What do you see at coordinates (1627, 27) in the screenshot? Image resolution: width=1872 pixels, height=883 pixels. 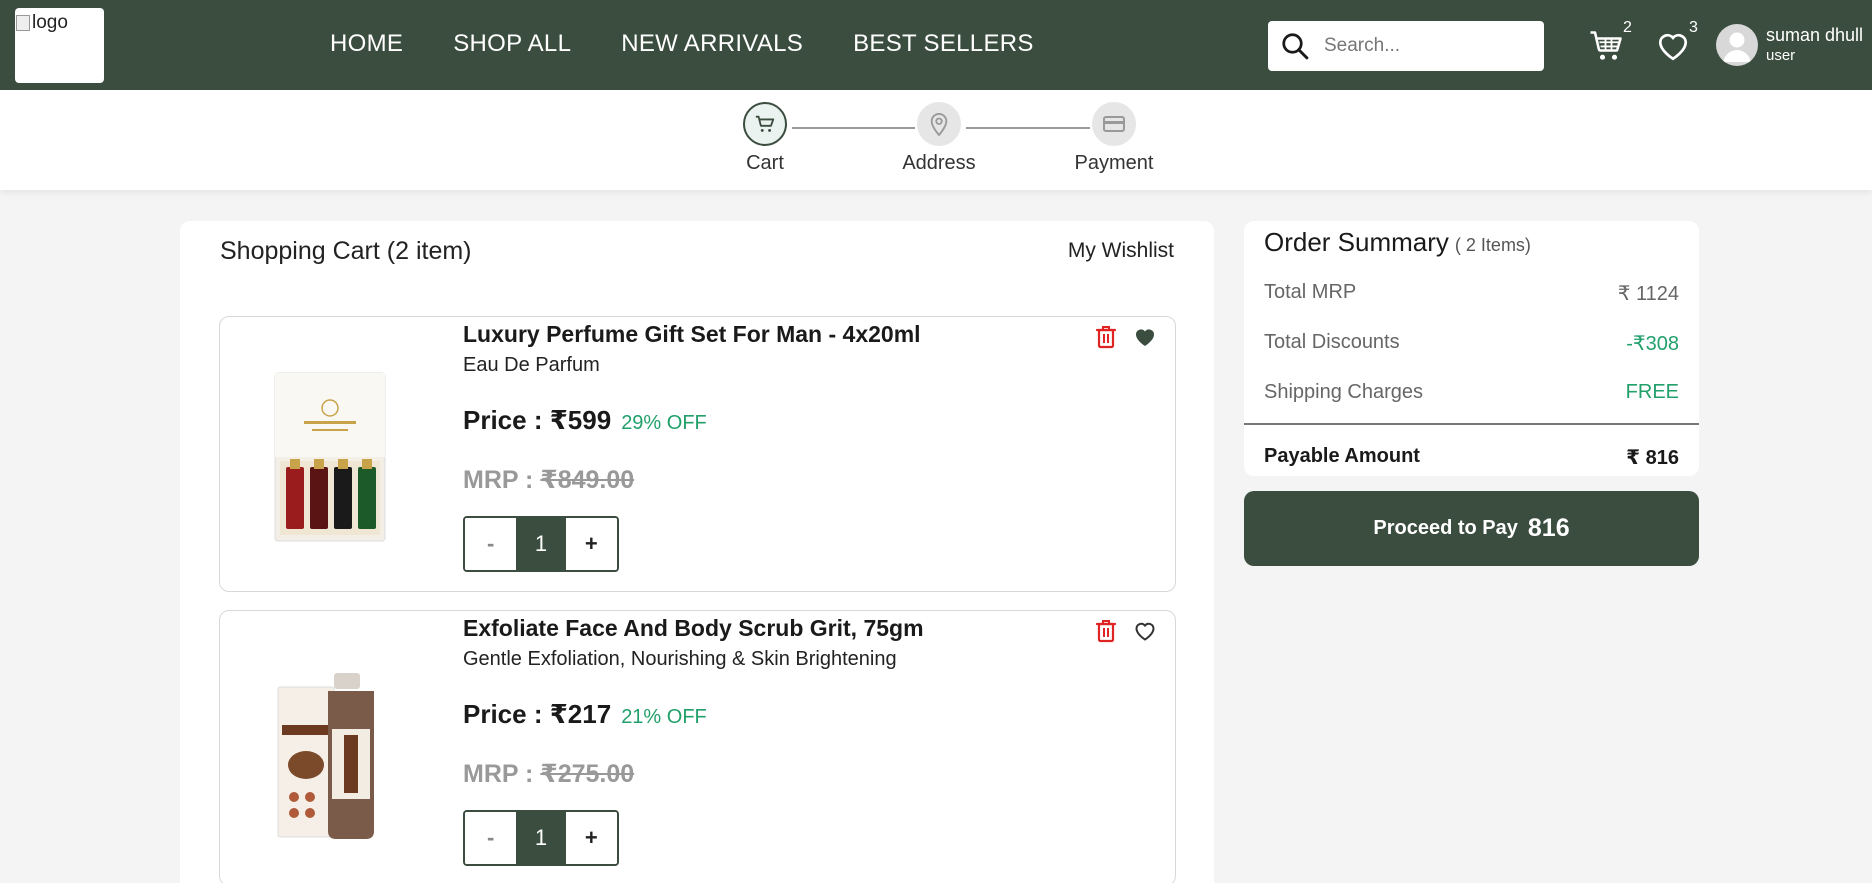 I see `cart-count-badge: 2` at bounding box center [1627, 27].